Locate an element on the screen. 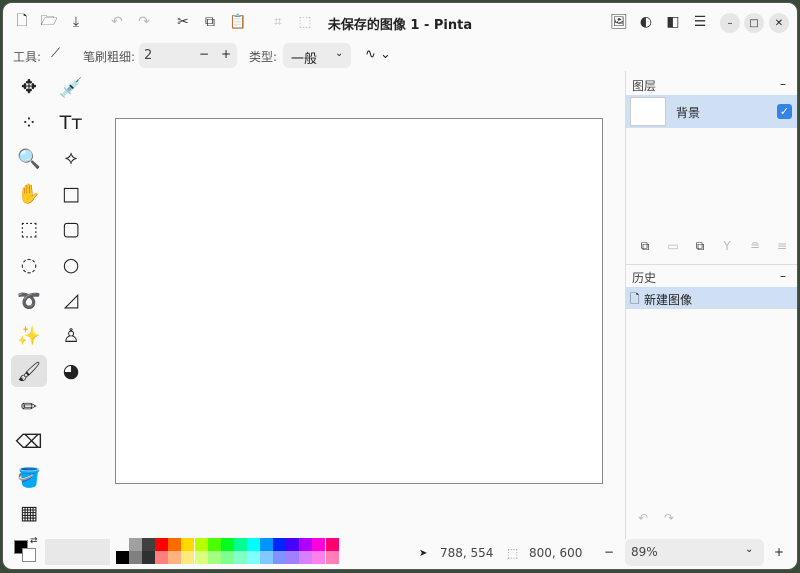  freeform-shape-icon: ◿ is located at coordinates (71, 300).